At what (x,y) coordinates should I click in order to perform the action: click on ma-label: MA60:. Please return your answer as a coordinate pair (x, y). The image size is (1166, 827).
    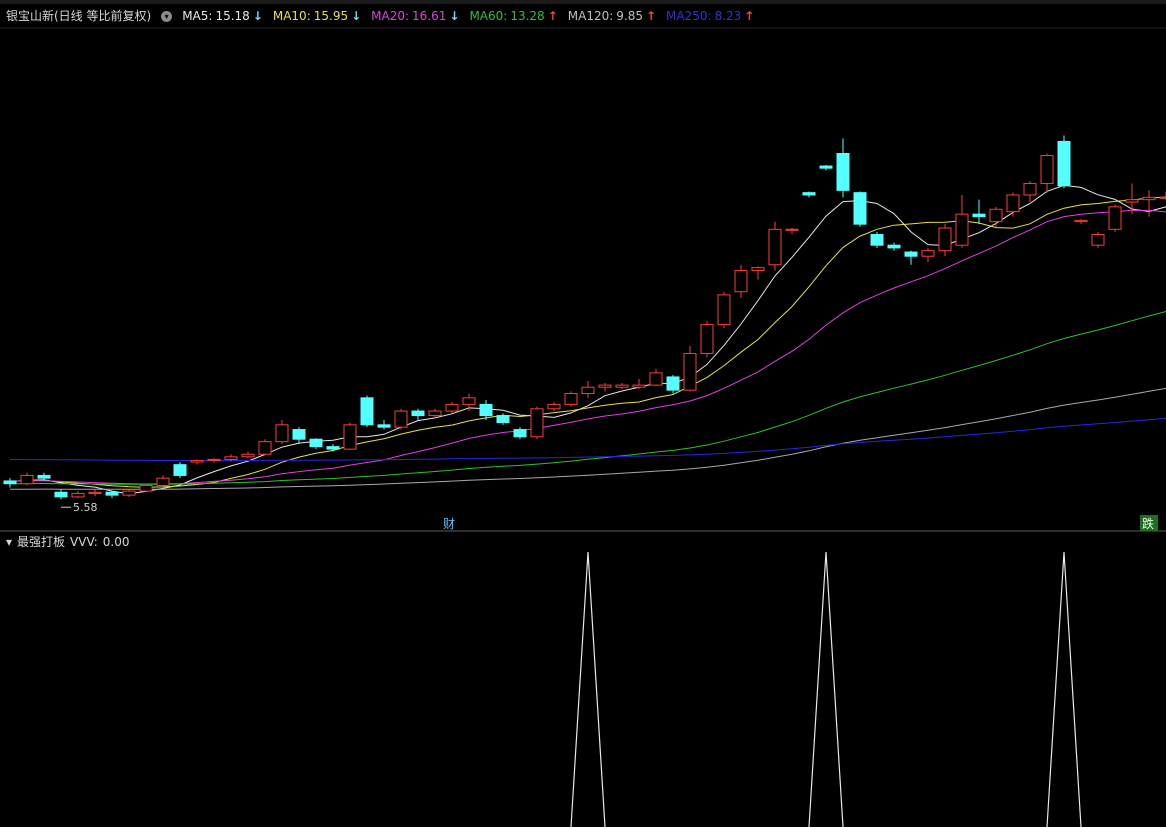
    Looking at the image, I should click on (488, 16).